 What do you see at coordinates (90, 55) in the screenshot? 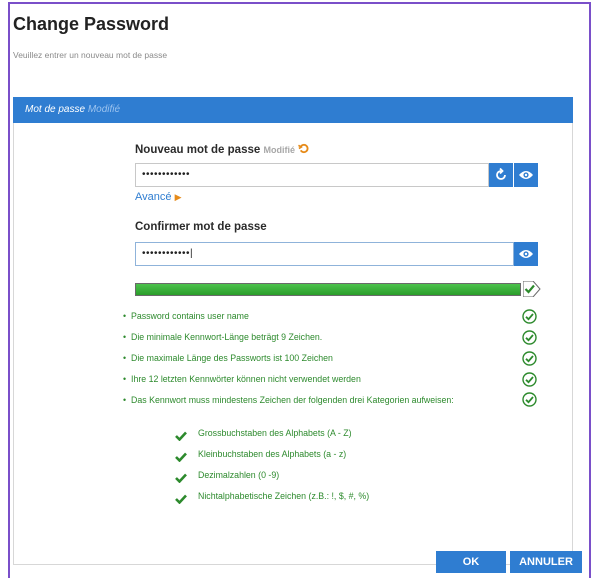
I see `dialog-subtitle: Veuillez entrer un nouveau mot de passe` at bounding box center [90, 55].